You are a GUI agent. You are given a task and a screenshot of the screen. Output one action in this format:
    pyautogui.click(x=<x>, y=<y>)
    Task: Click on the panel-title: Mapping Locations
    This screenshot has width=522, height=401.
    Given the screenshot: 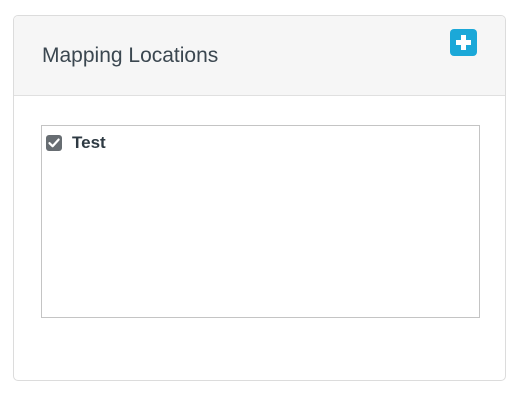 What is the action you would take?
    pyautogui.click(x=130, y=55)
    